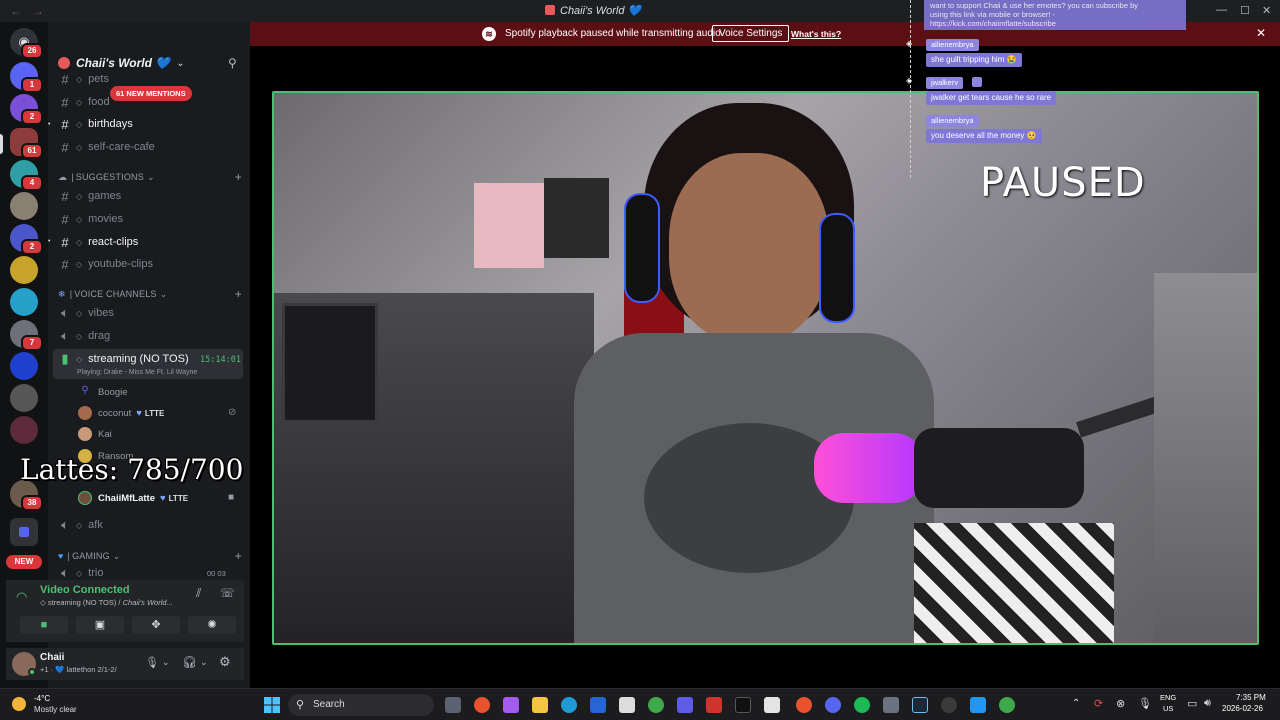 The image size is (1280, 720). I want to click on voice-channel-afk: 🔈︎ ◇ afk, so click(151, 525).